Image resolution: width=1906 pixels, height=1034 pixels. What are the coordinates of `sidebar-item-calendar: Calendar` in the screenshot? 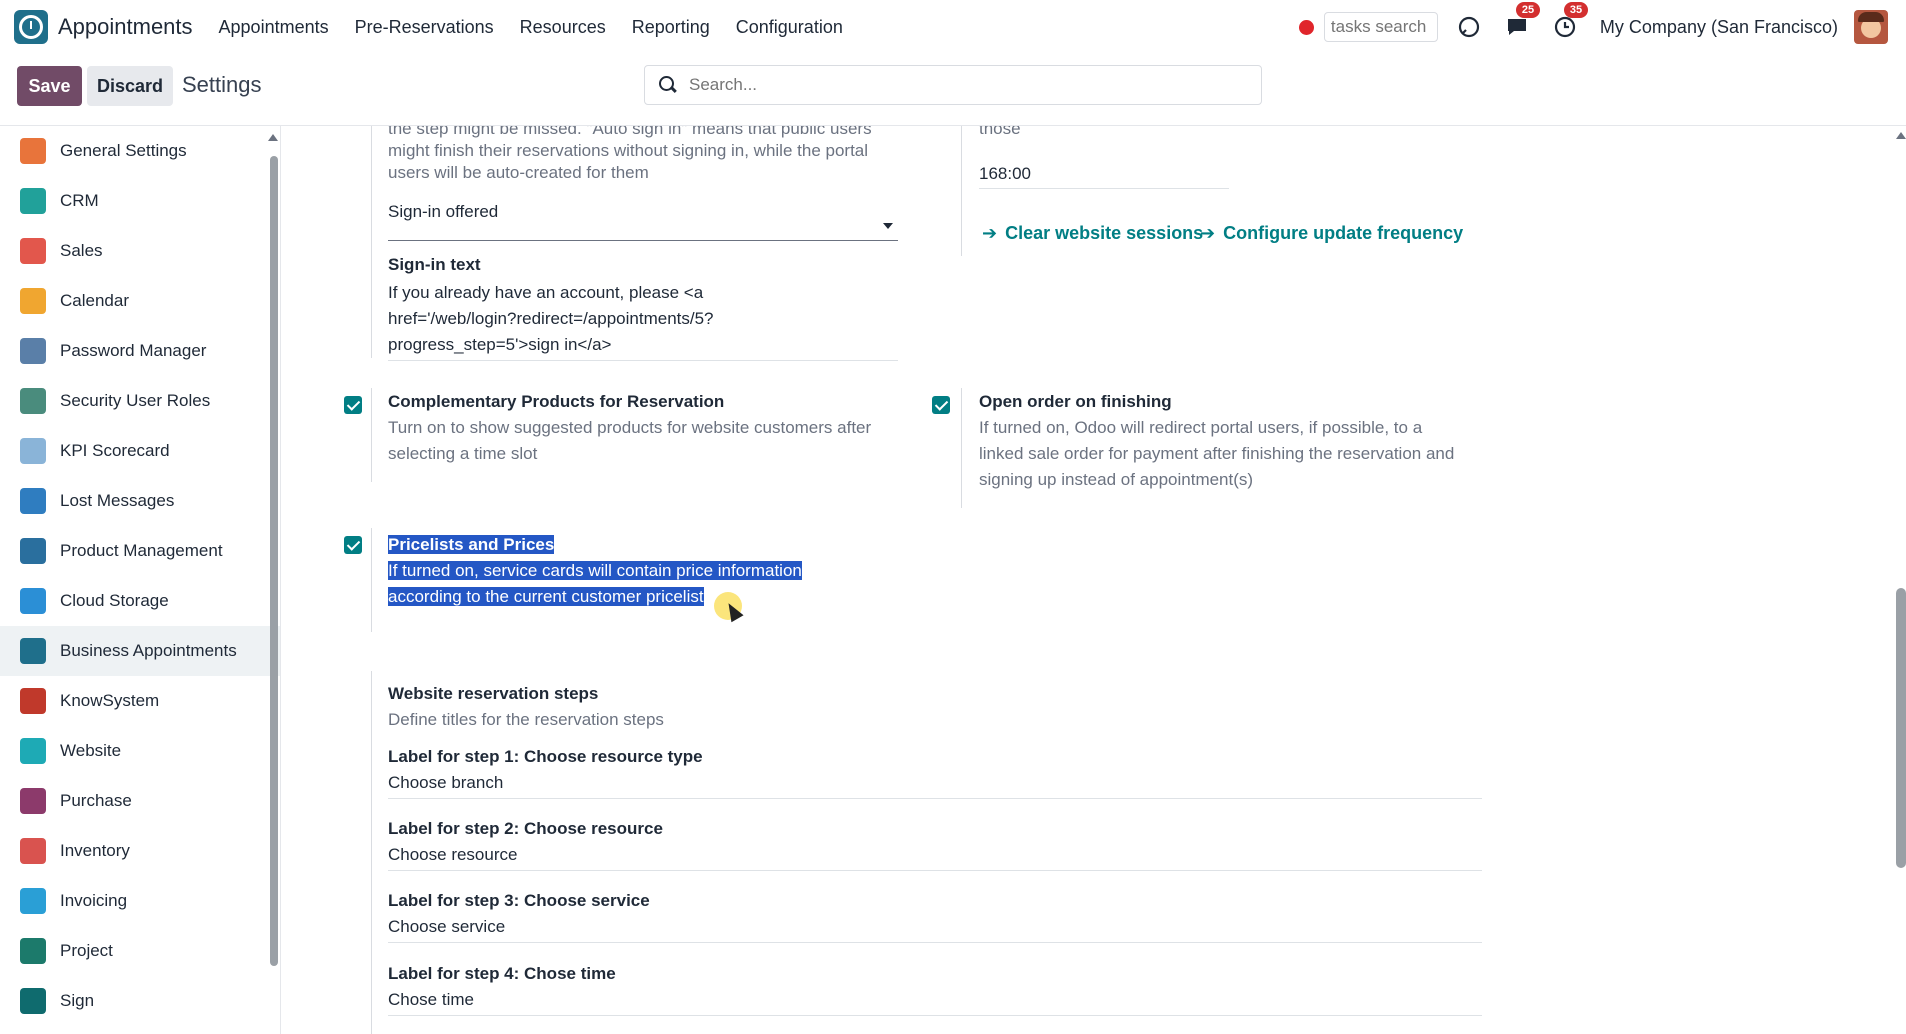 It's located at (140, 301).